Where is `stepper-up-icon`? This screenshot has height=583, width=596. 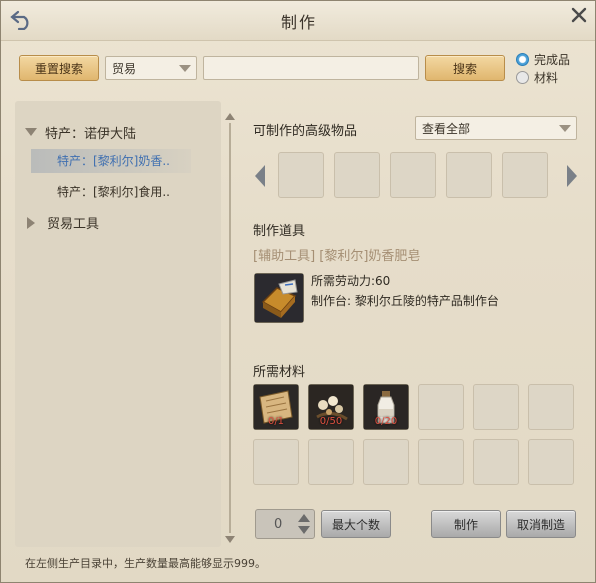
stepper-up-icon is located at coordinates (304, 518).